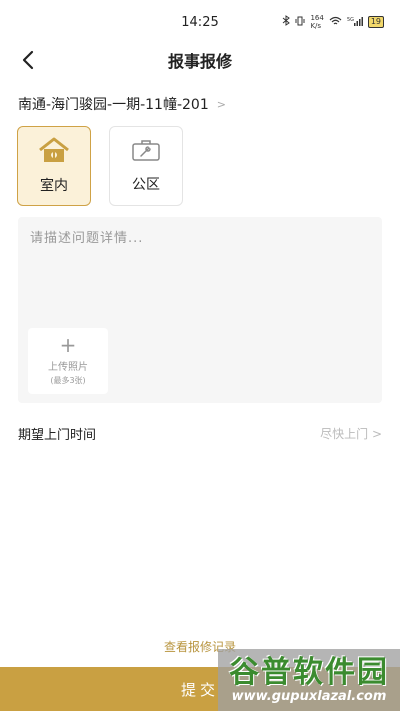 The height and width of the screenshot is (711, 400). Describe the element at coordinates (68, 380) in the screenshot. I see `upload-hint: (最多3张)` at that location.